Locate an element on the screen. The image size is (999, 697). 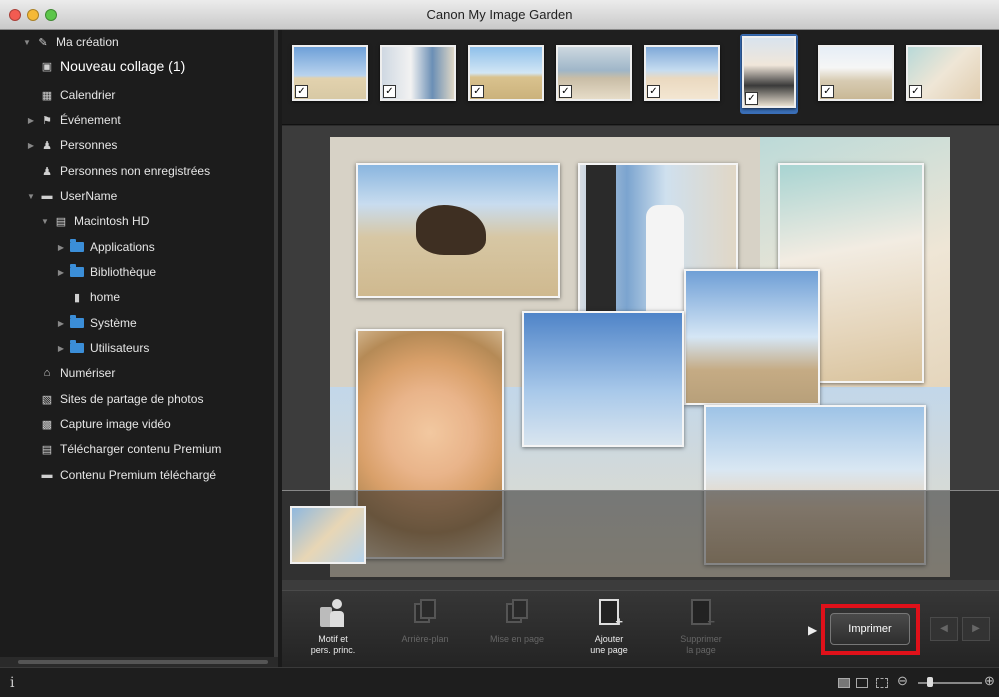
sidebar-item-label: Ma création is located at coordinates (87, 42).